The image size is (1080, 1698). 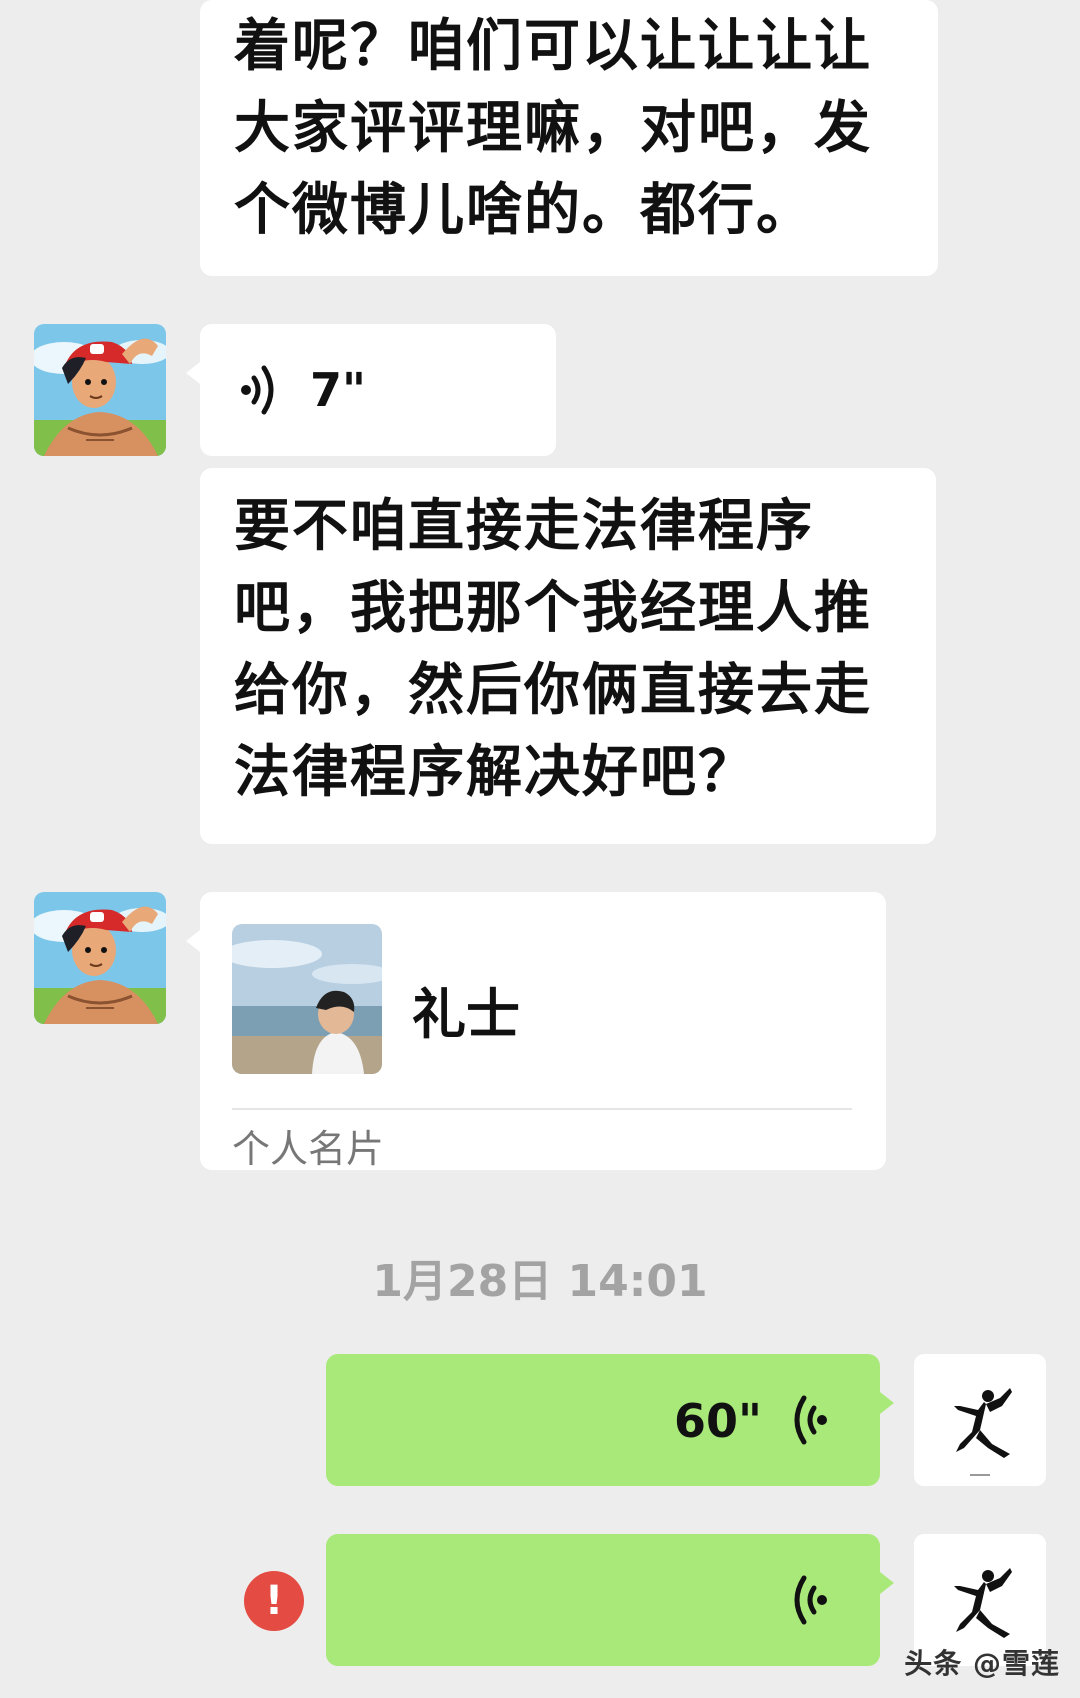 I want to click on contact-card-type-label: 个人名片, so click(x=308, y=1149).